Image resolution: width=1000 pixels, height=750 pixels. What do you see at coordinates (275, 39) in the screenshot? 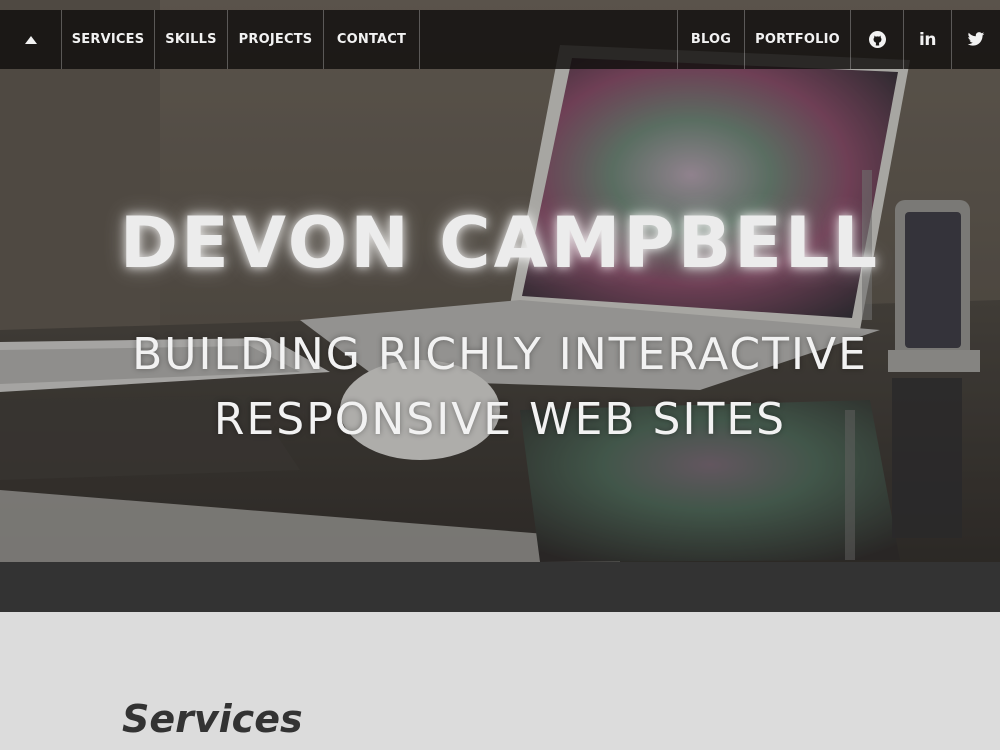
I see `nav-link-projects: PROJECTS` at bounding box center [275, 39].